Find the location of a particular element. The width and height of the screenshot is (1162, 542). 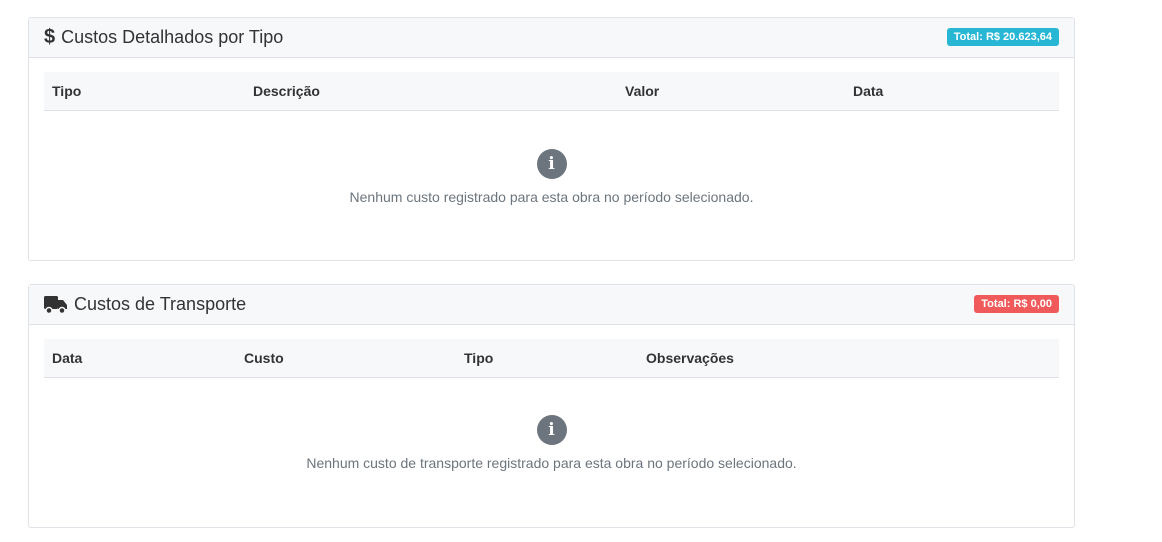

column-header-valor: Valor is located at coordinates (642, 91).